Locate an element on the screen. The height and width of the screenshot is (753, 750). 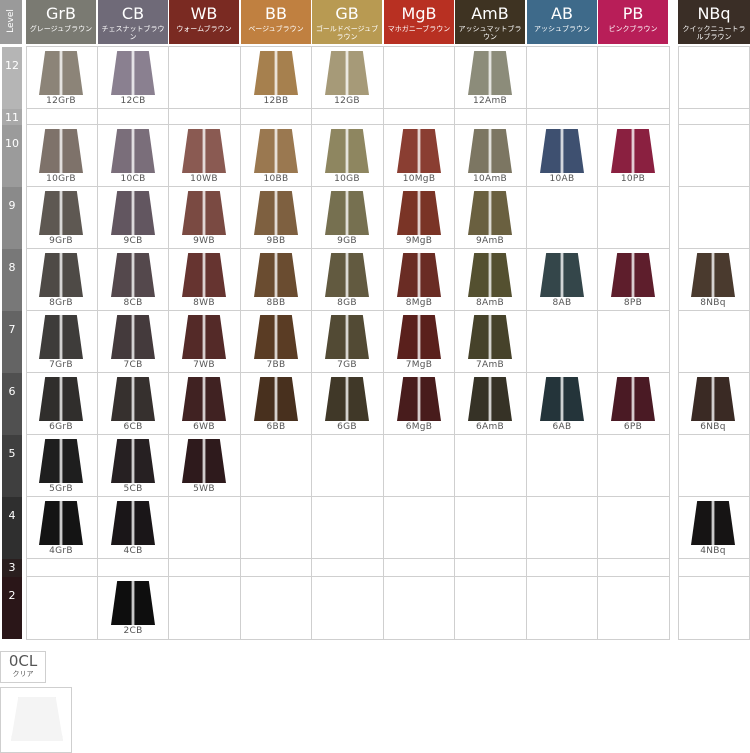
swatch-12bb: 12BB is located at coordinates (276, 78).